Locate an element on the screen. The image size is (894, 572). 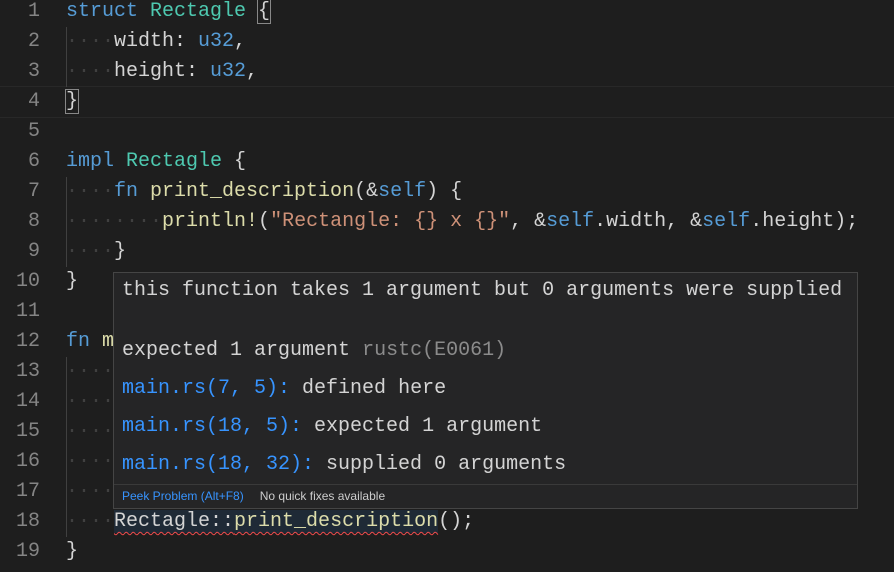
code-line: 18 ····Rectagle::print_description(); is located at coordinates (447, 522).